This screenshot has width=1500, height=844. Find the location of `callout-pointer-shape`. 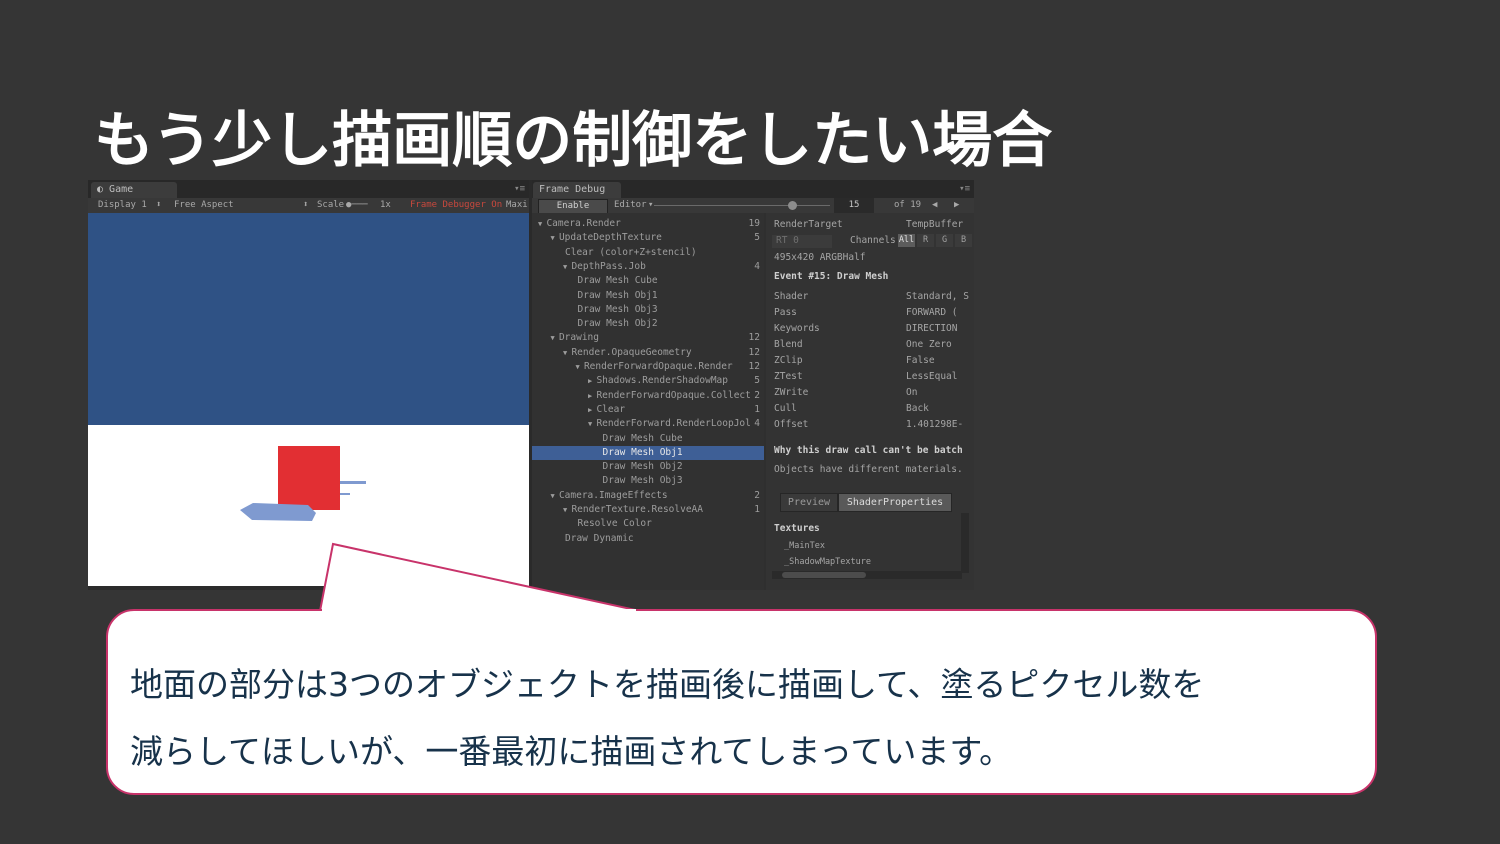

callout-pointer-shape is located at coordinates (479, 577).